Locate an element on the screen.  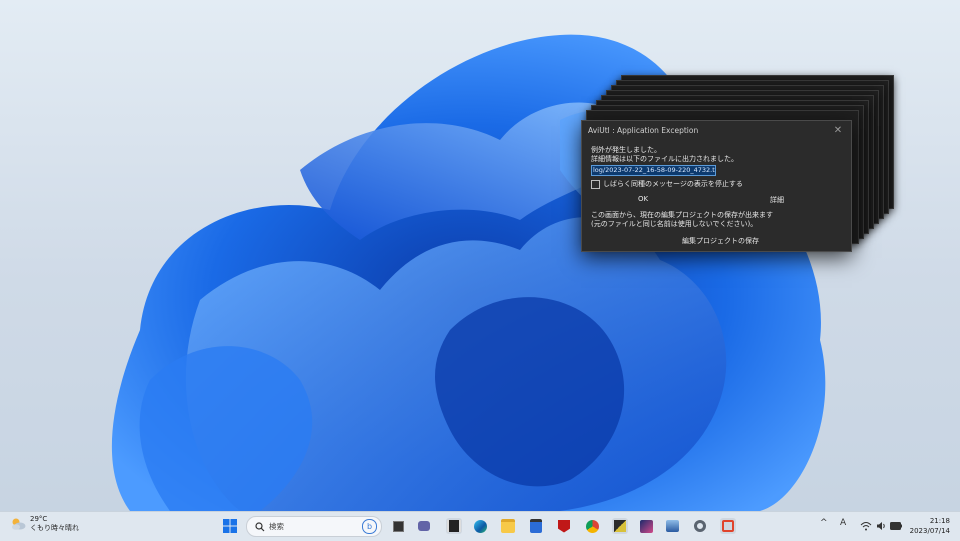
weather-widget: 29°C くもり時々晴れ is located at coordinates (44, 524).